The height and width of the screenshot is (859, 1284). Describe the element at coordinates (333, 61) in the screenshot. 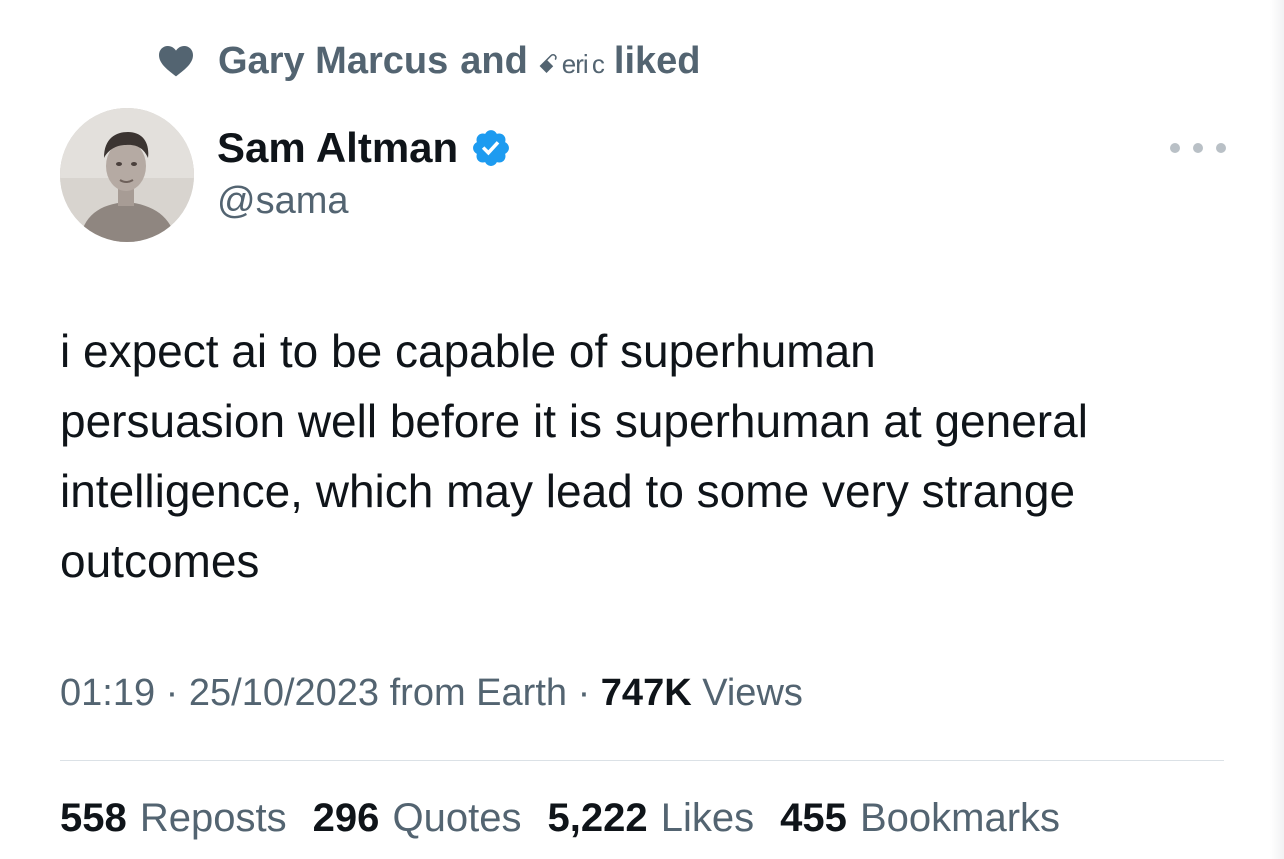

I see `liker-name-primary: Gary Marcus` at that location.